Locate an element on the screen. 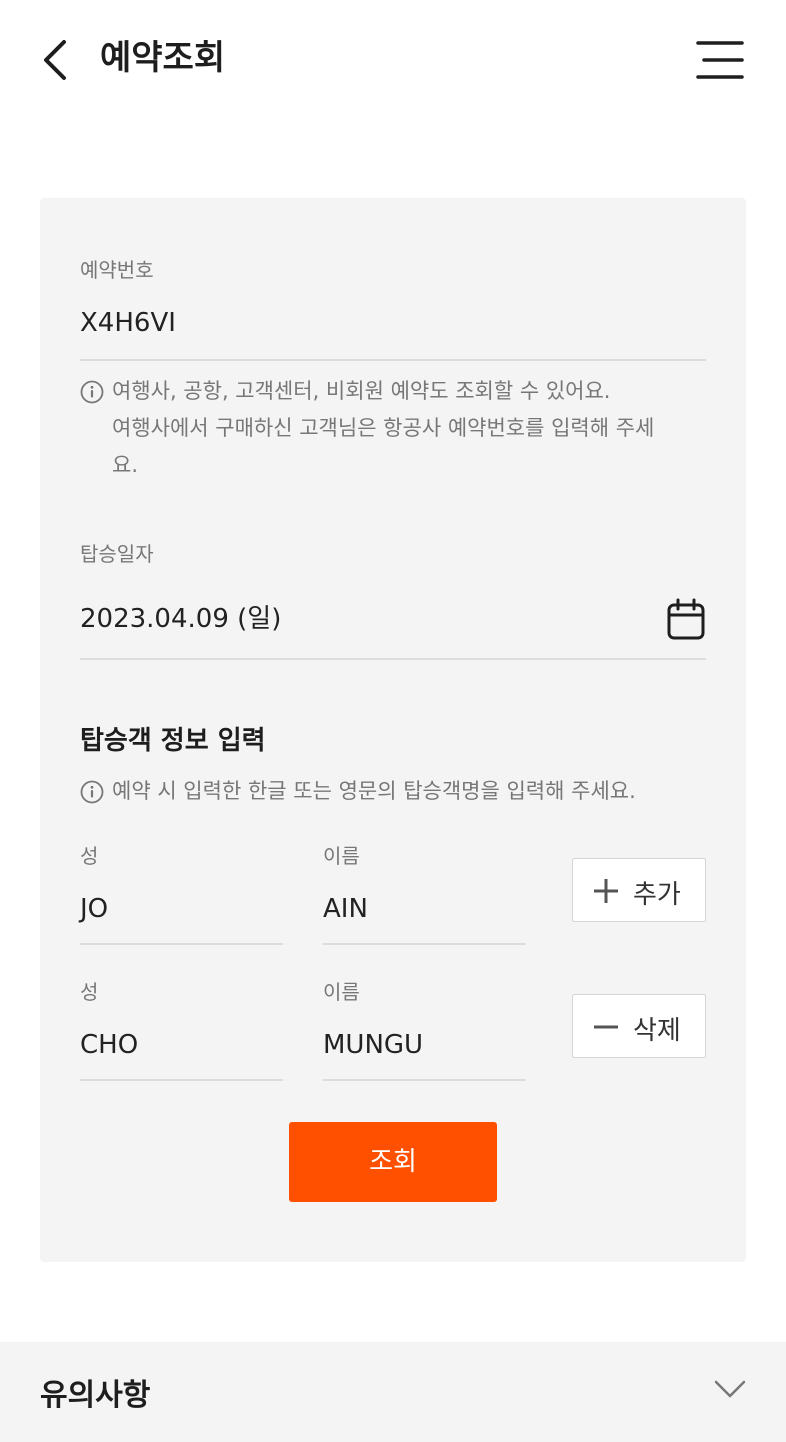 This screenshot has height=1442, width=786. last-name-input: JO is located at coordinates (94, 909).